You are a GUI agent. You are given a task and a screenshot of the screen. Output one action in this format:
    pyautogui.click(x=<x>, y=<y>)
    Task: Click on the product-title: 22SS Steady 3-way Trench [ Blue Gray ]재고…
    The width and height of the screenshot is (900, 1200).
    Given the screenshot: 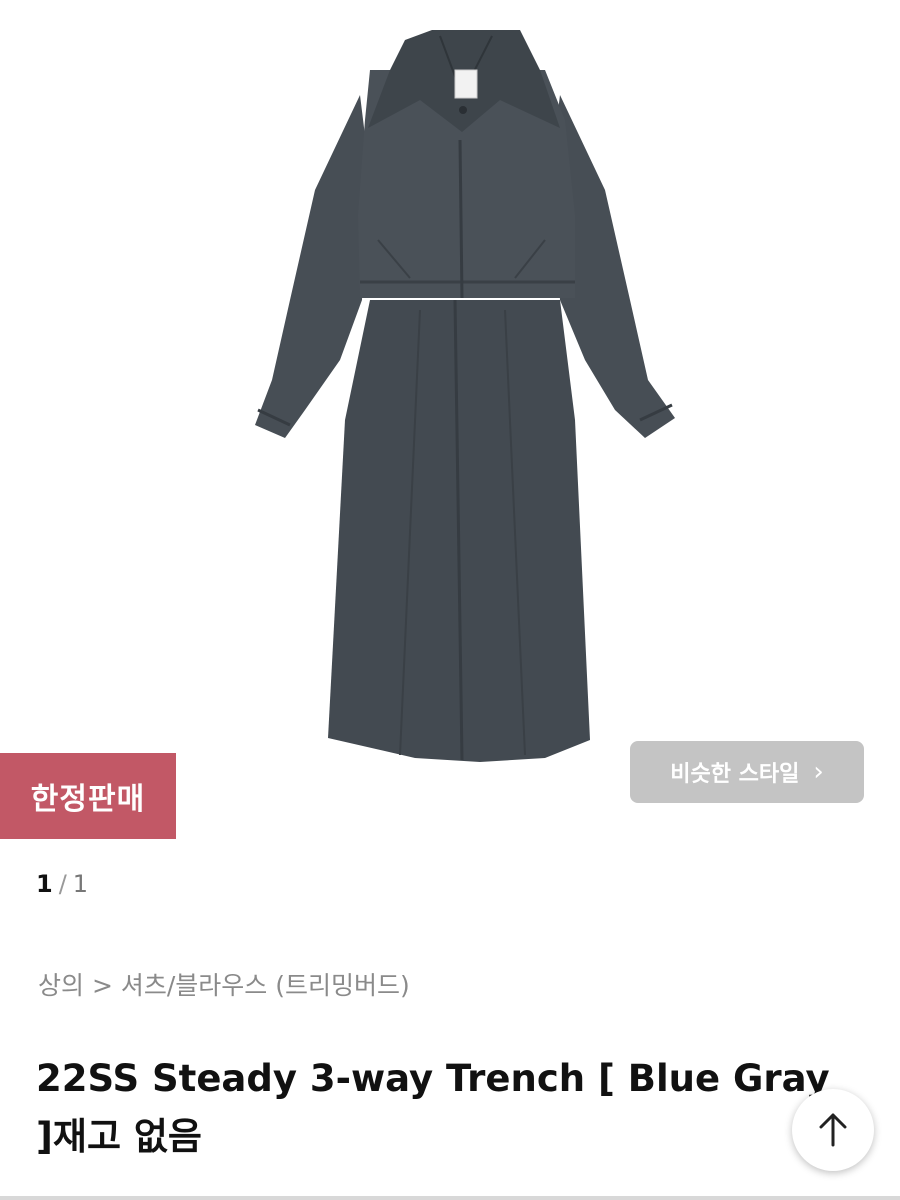 What is the action you would take?
    pyautogui.click(x=433, y=1107)
    